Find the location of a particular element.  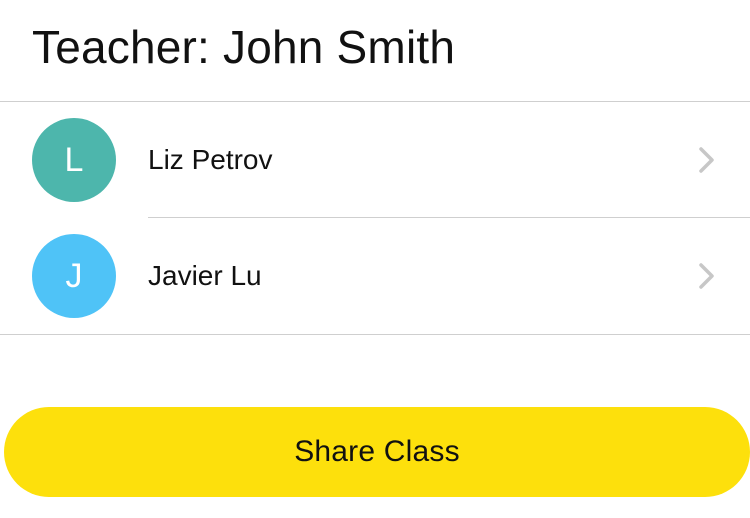

student-name: Liz Petrov is located at coordinates (210, 159).